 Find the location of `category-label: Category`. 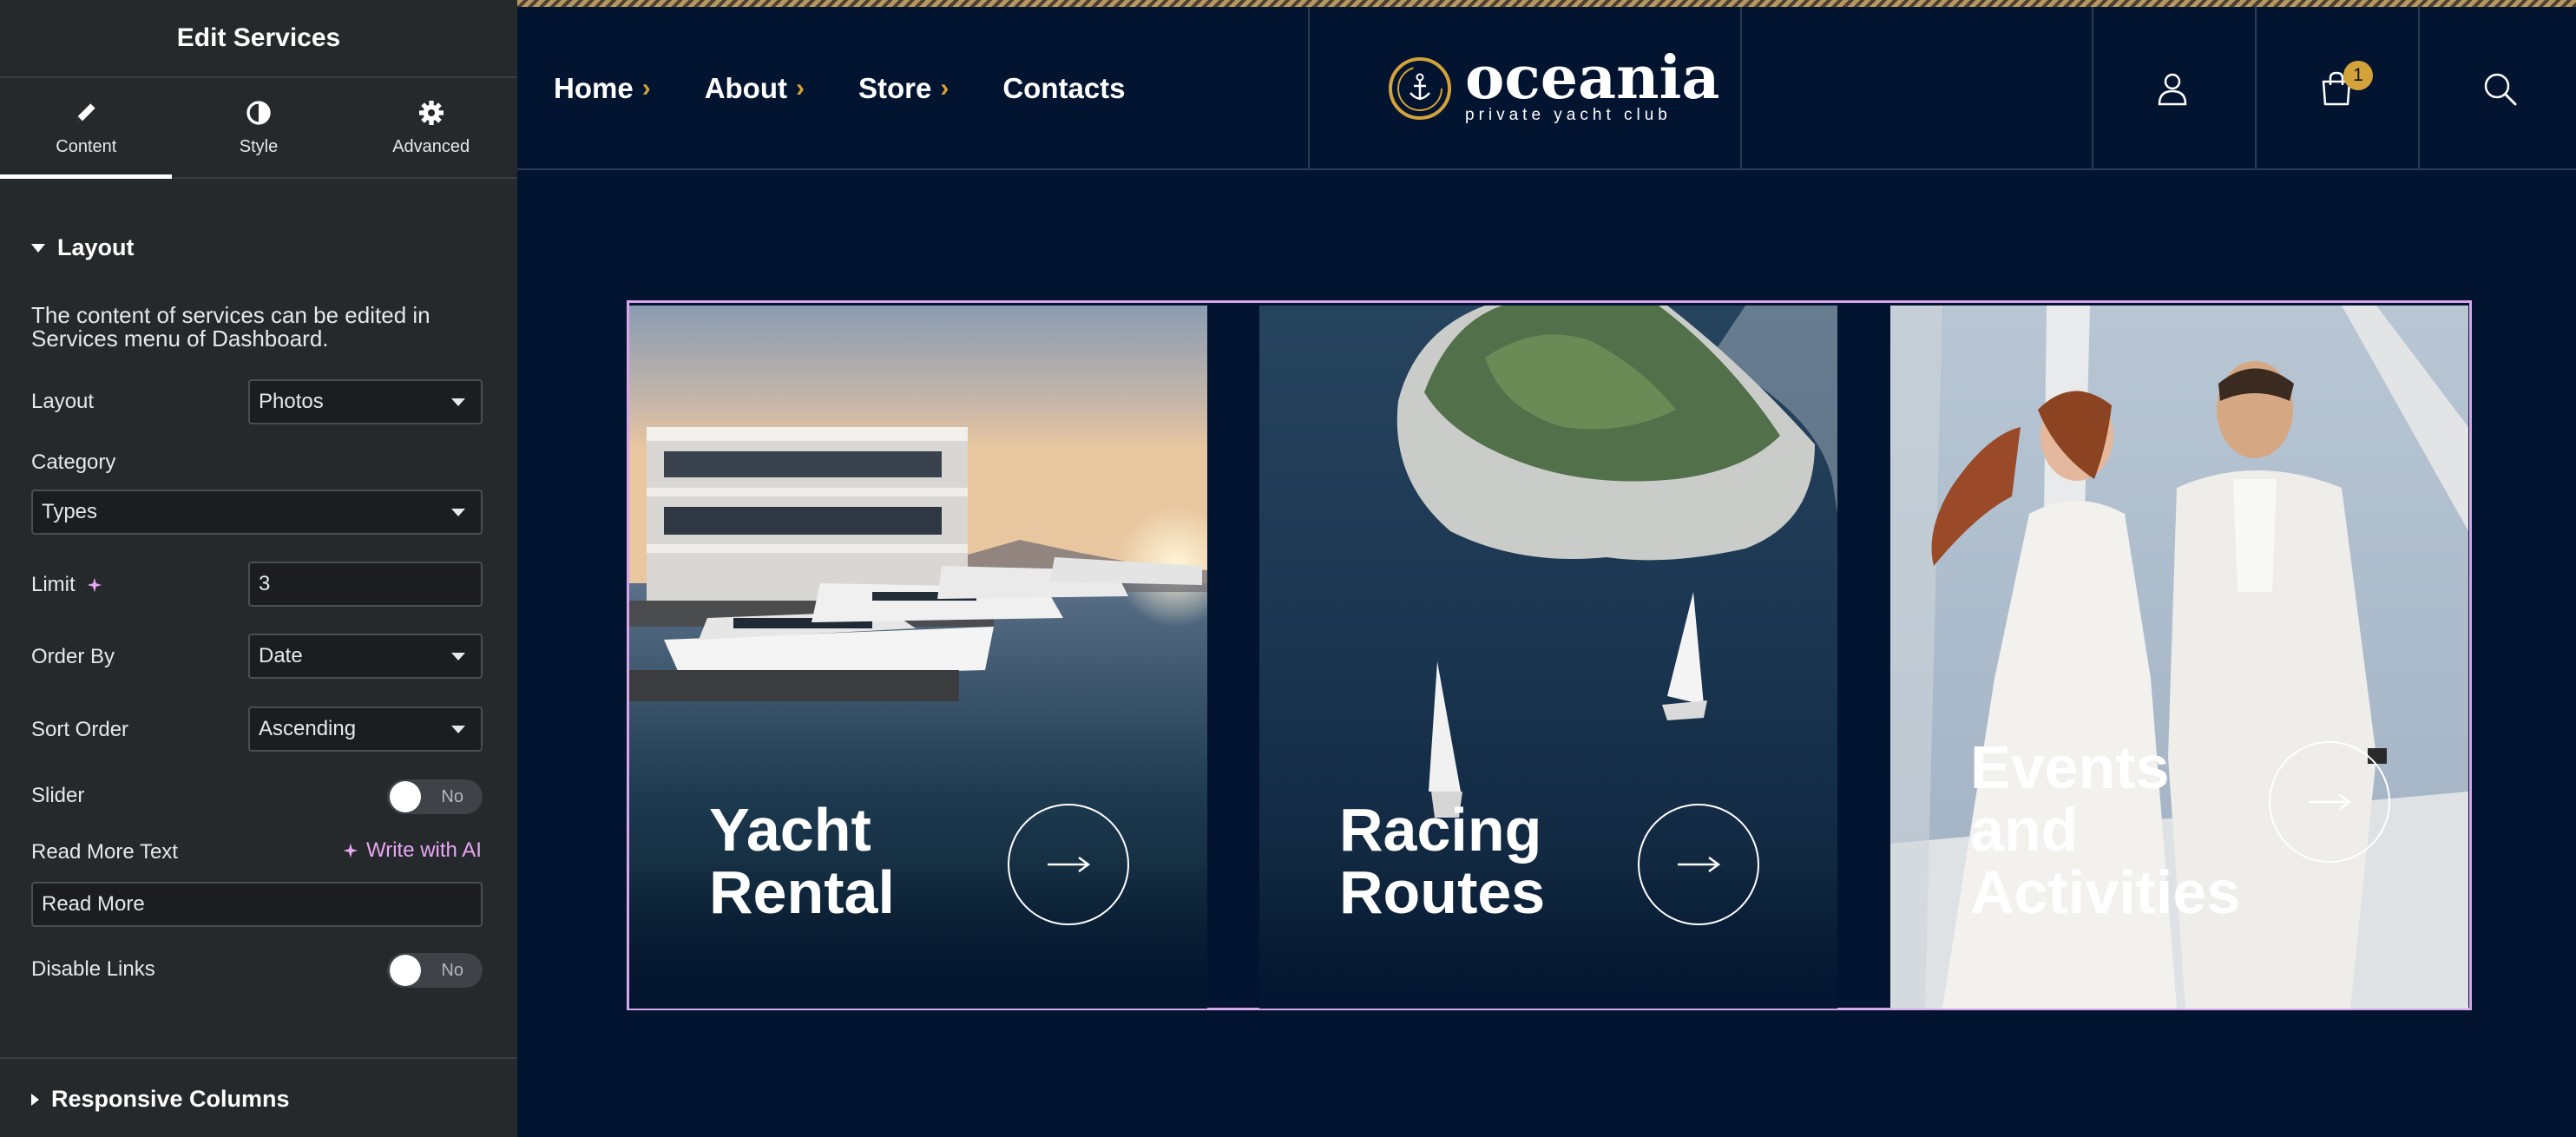

category-label: Category is located at coordinates (73, 462).